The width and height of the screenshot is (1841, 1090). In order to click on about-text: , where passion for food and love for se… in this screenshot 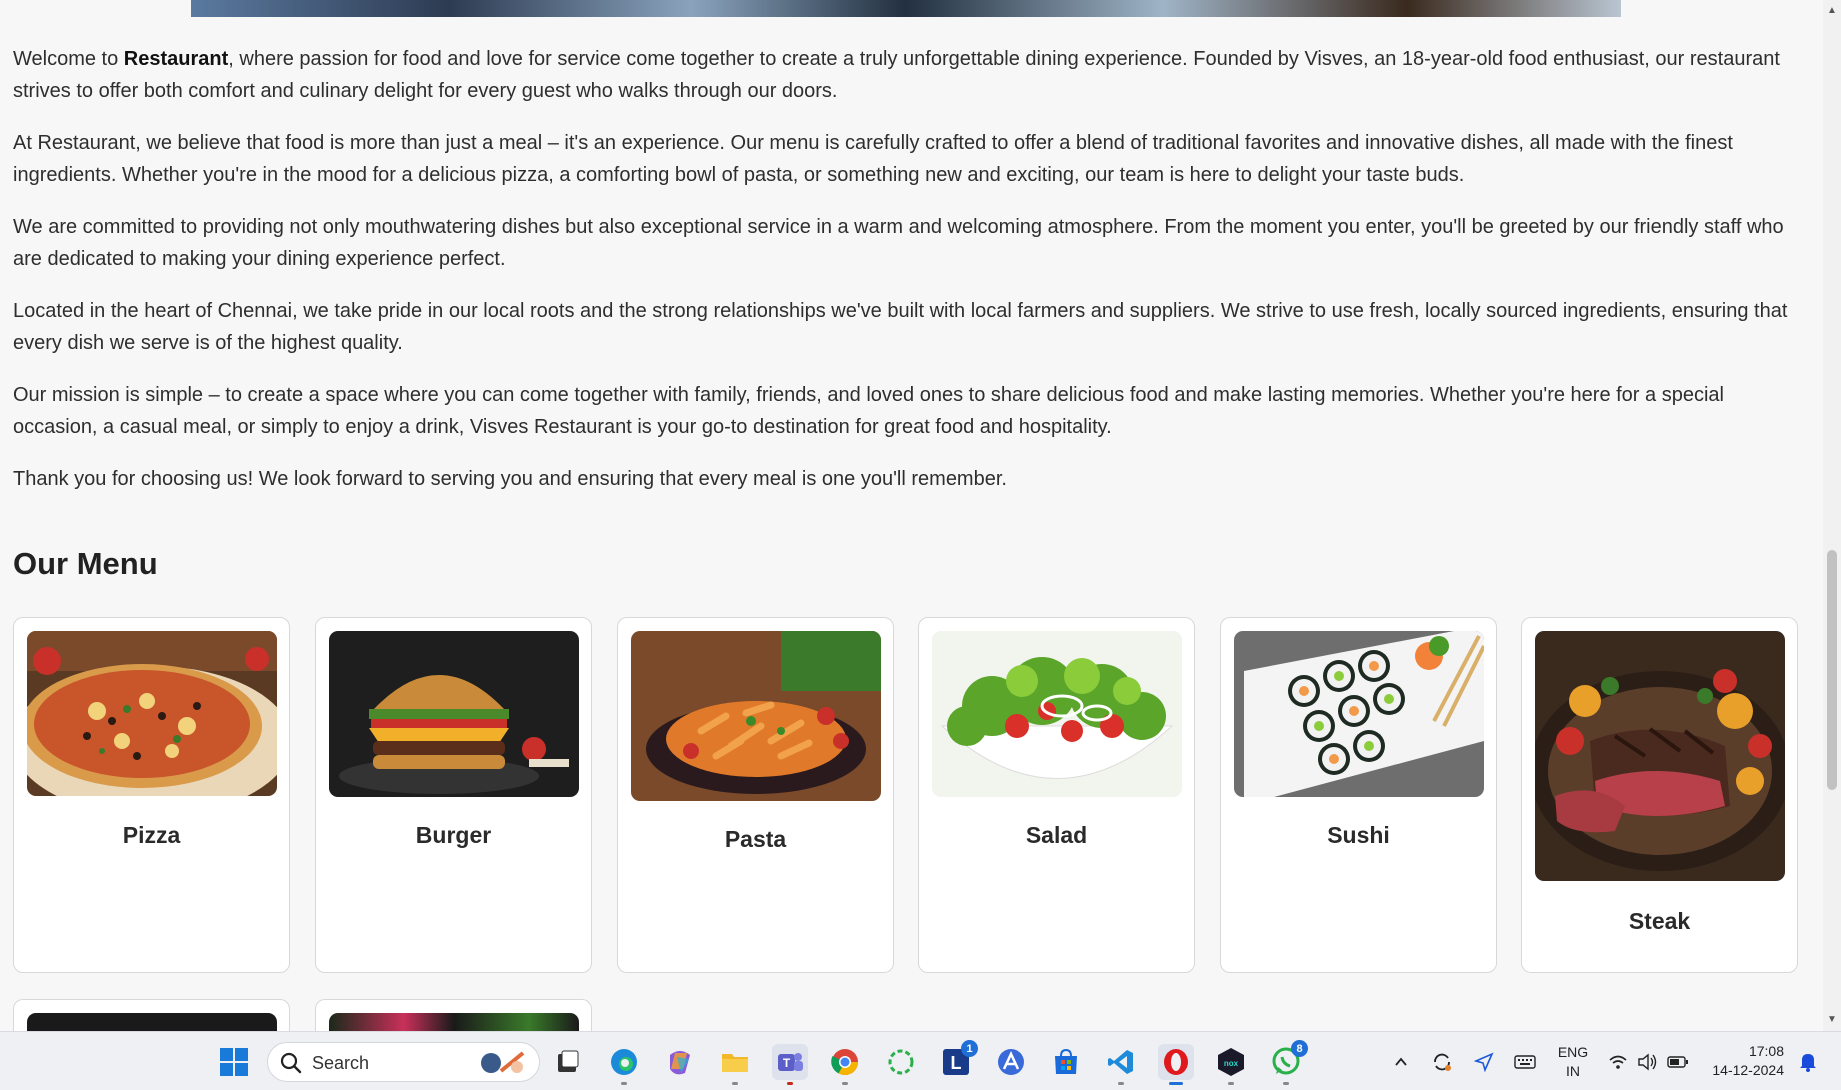, I will do `click(896, 75)`.